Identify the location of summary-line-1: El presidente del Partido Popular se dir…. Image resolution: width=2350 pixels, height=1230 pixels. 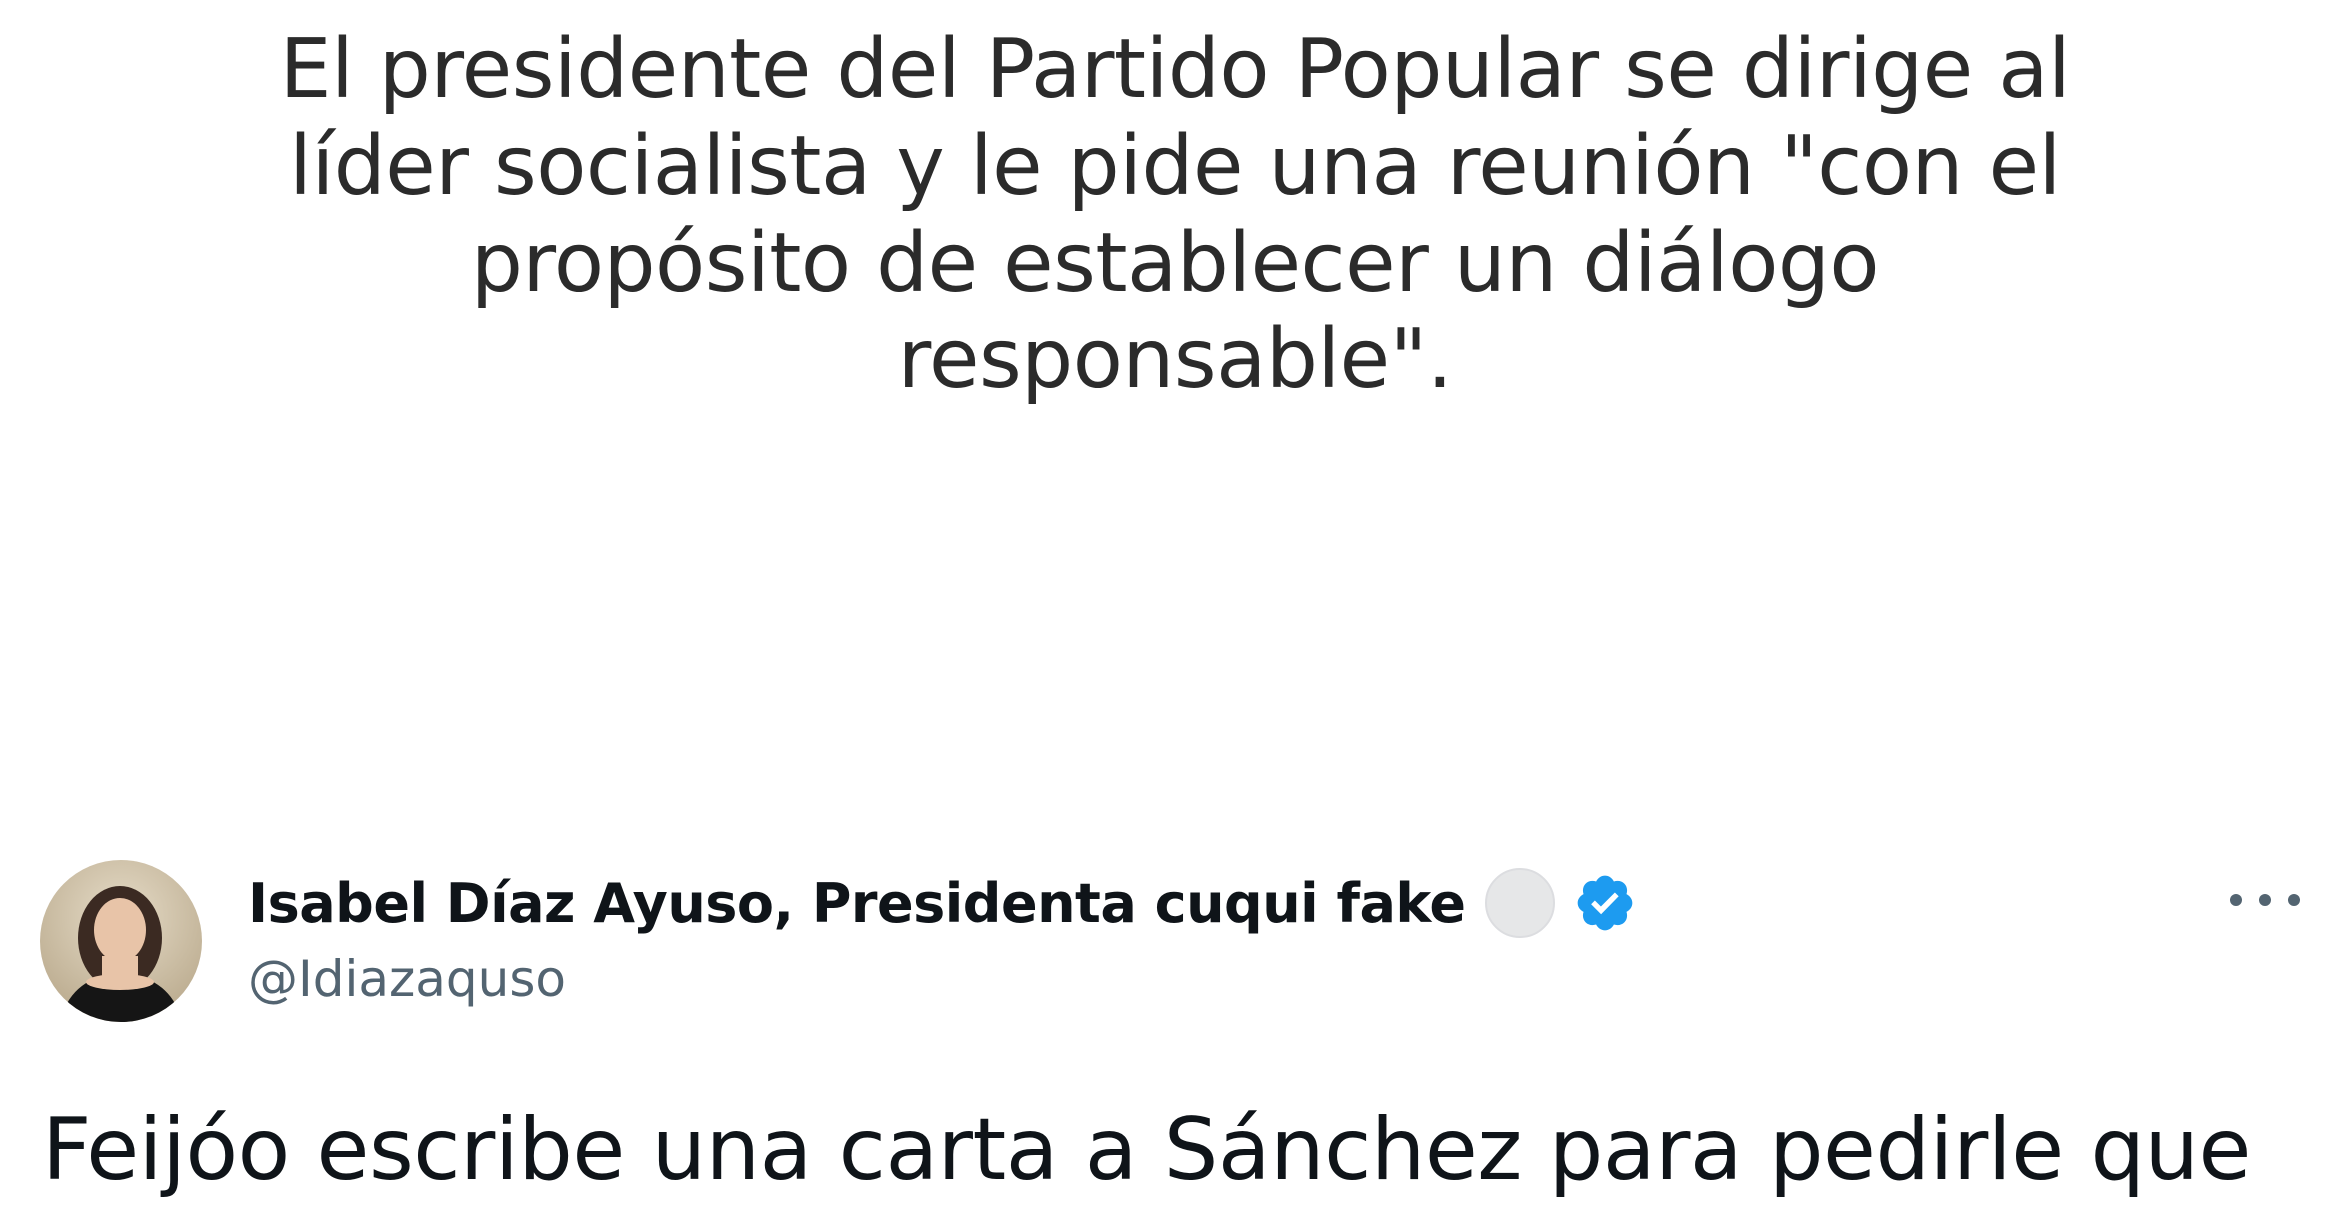
(1175, 69).